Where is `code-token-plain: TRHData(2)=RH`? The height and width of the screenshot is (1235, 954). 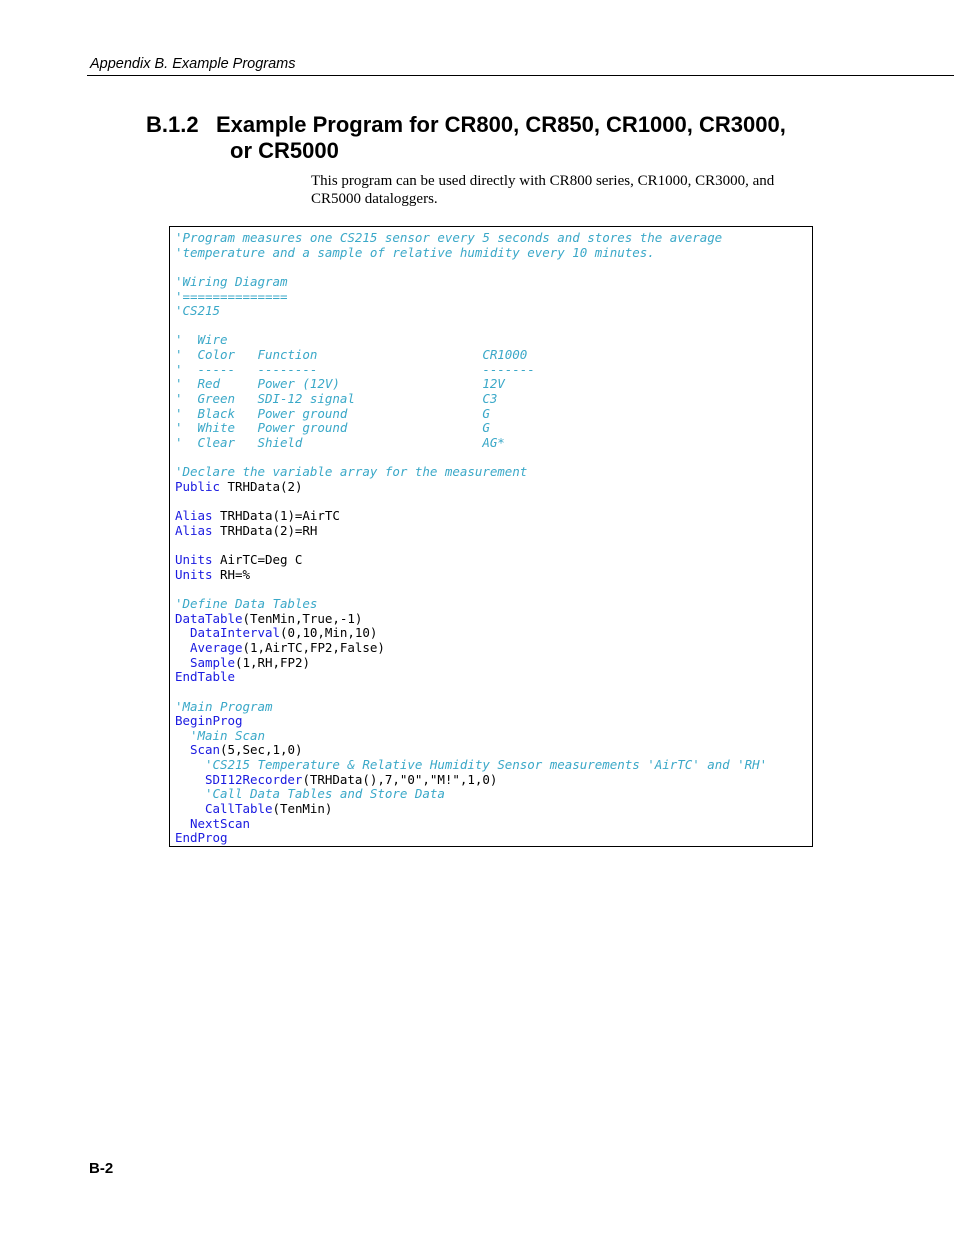
code-token-plain: TRHData(2)=RH is located at coordinates (265, 530).